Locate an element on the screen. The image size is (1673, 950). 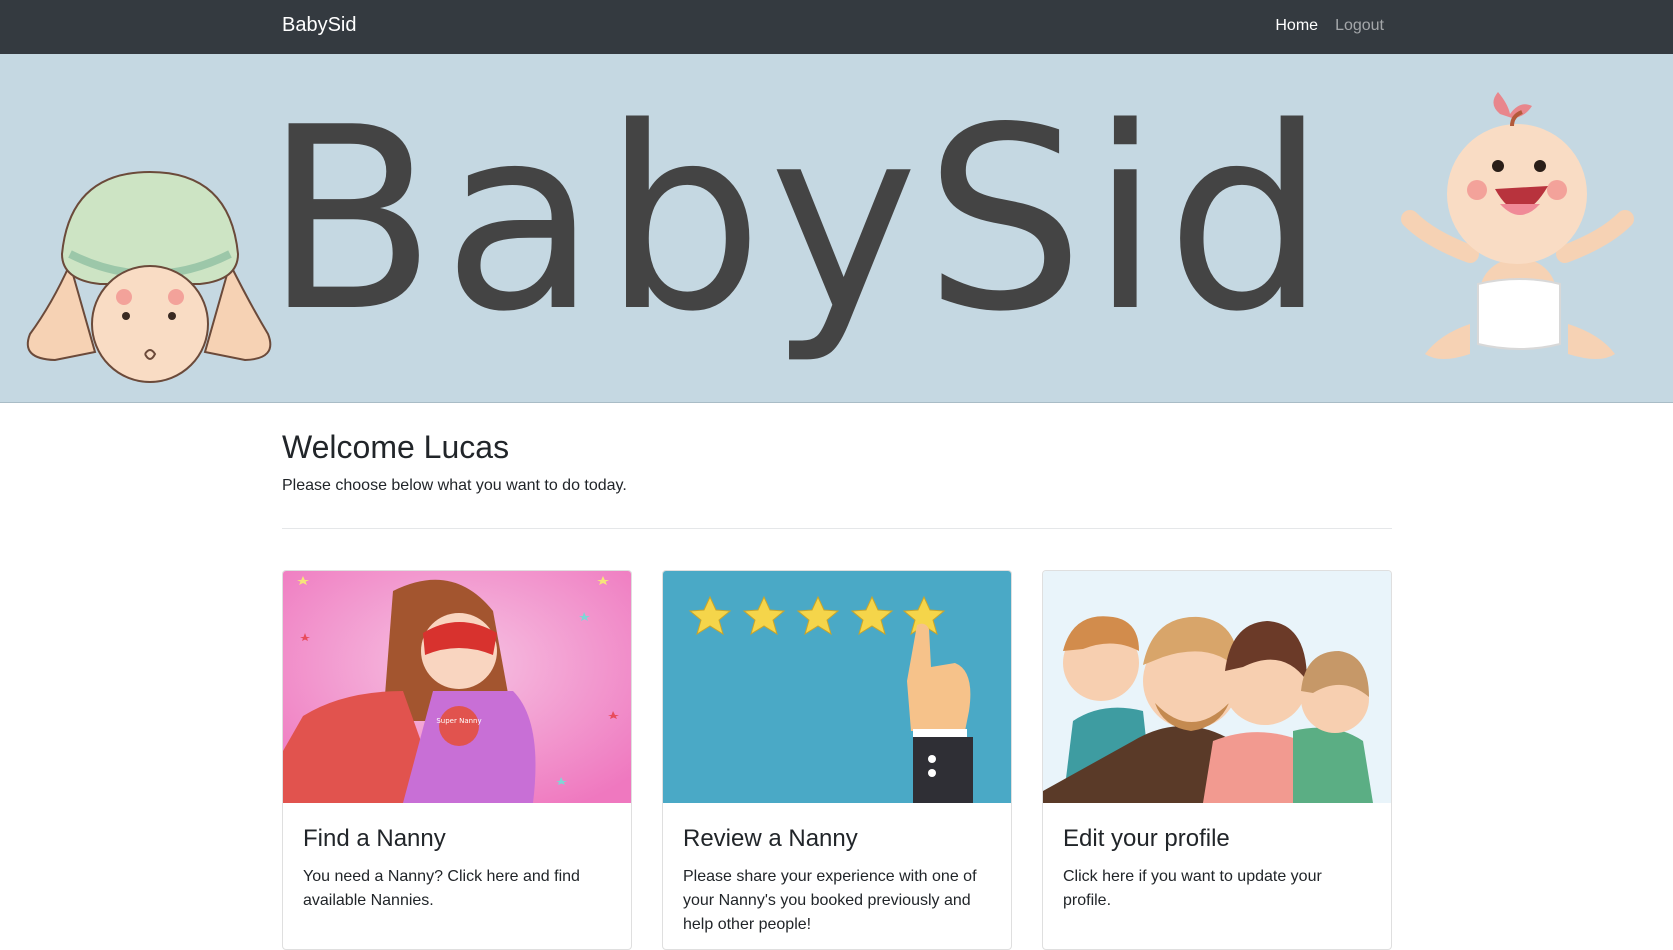
page-title: Welcome Lucas is located at coordinates (396, 447).